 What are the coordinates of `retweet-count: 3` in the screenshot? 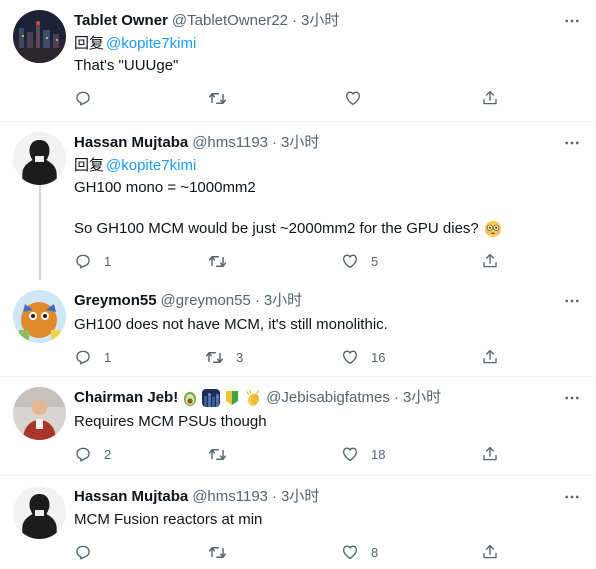 It's located at (240, 357).